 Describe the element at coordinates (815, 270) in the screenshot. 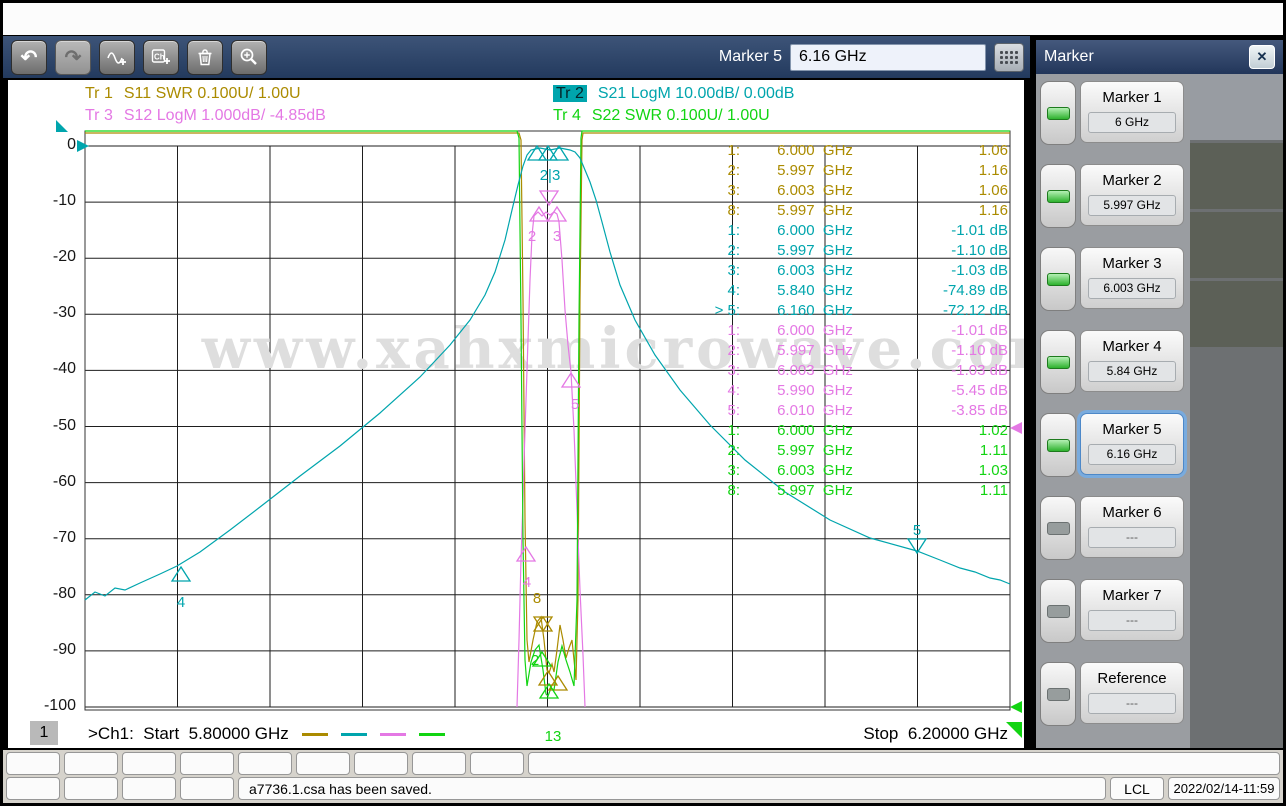

I see `marker-readout-frequency: 6.003 GHz` at that location.